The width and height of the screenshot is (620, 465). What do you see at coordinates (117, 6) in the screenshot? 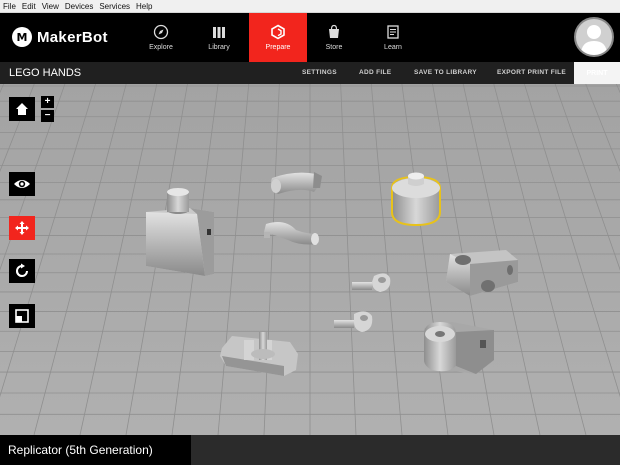
I see `menu-services: Services` at bounding box center [117, 6].